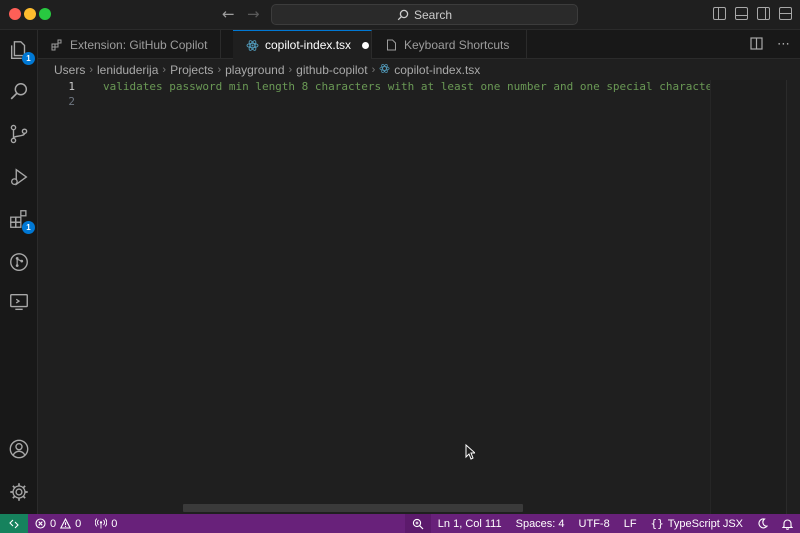 The height and width of the screenshot is (533, 800). Describe the element at coordinates (40, 523) in the screenshot. I see `error-icon` at that location.